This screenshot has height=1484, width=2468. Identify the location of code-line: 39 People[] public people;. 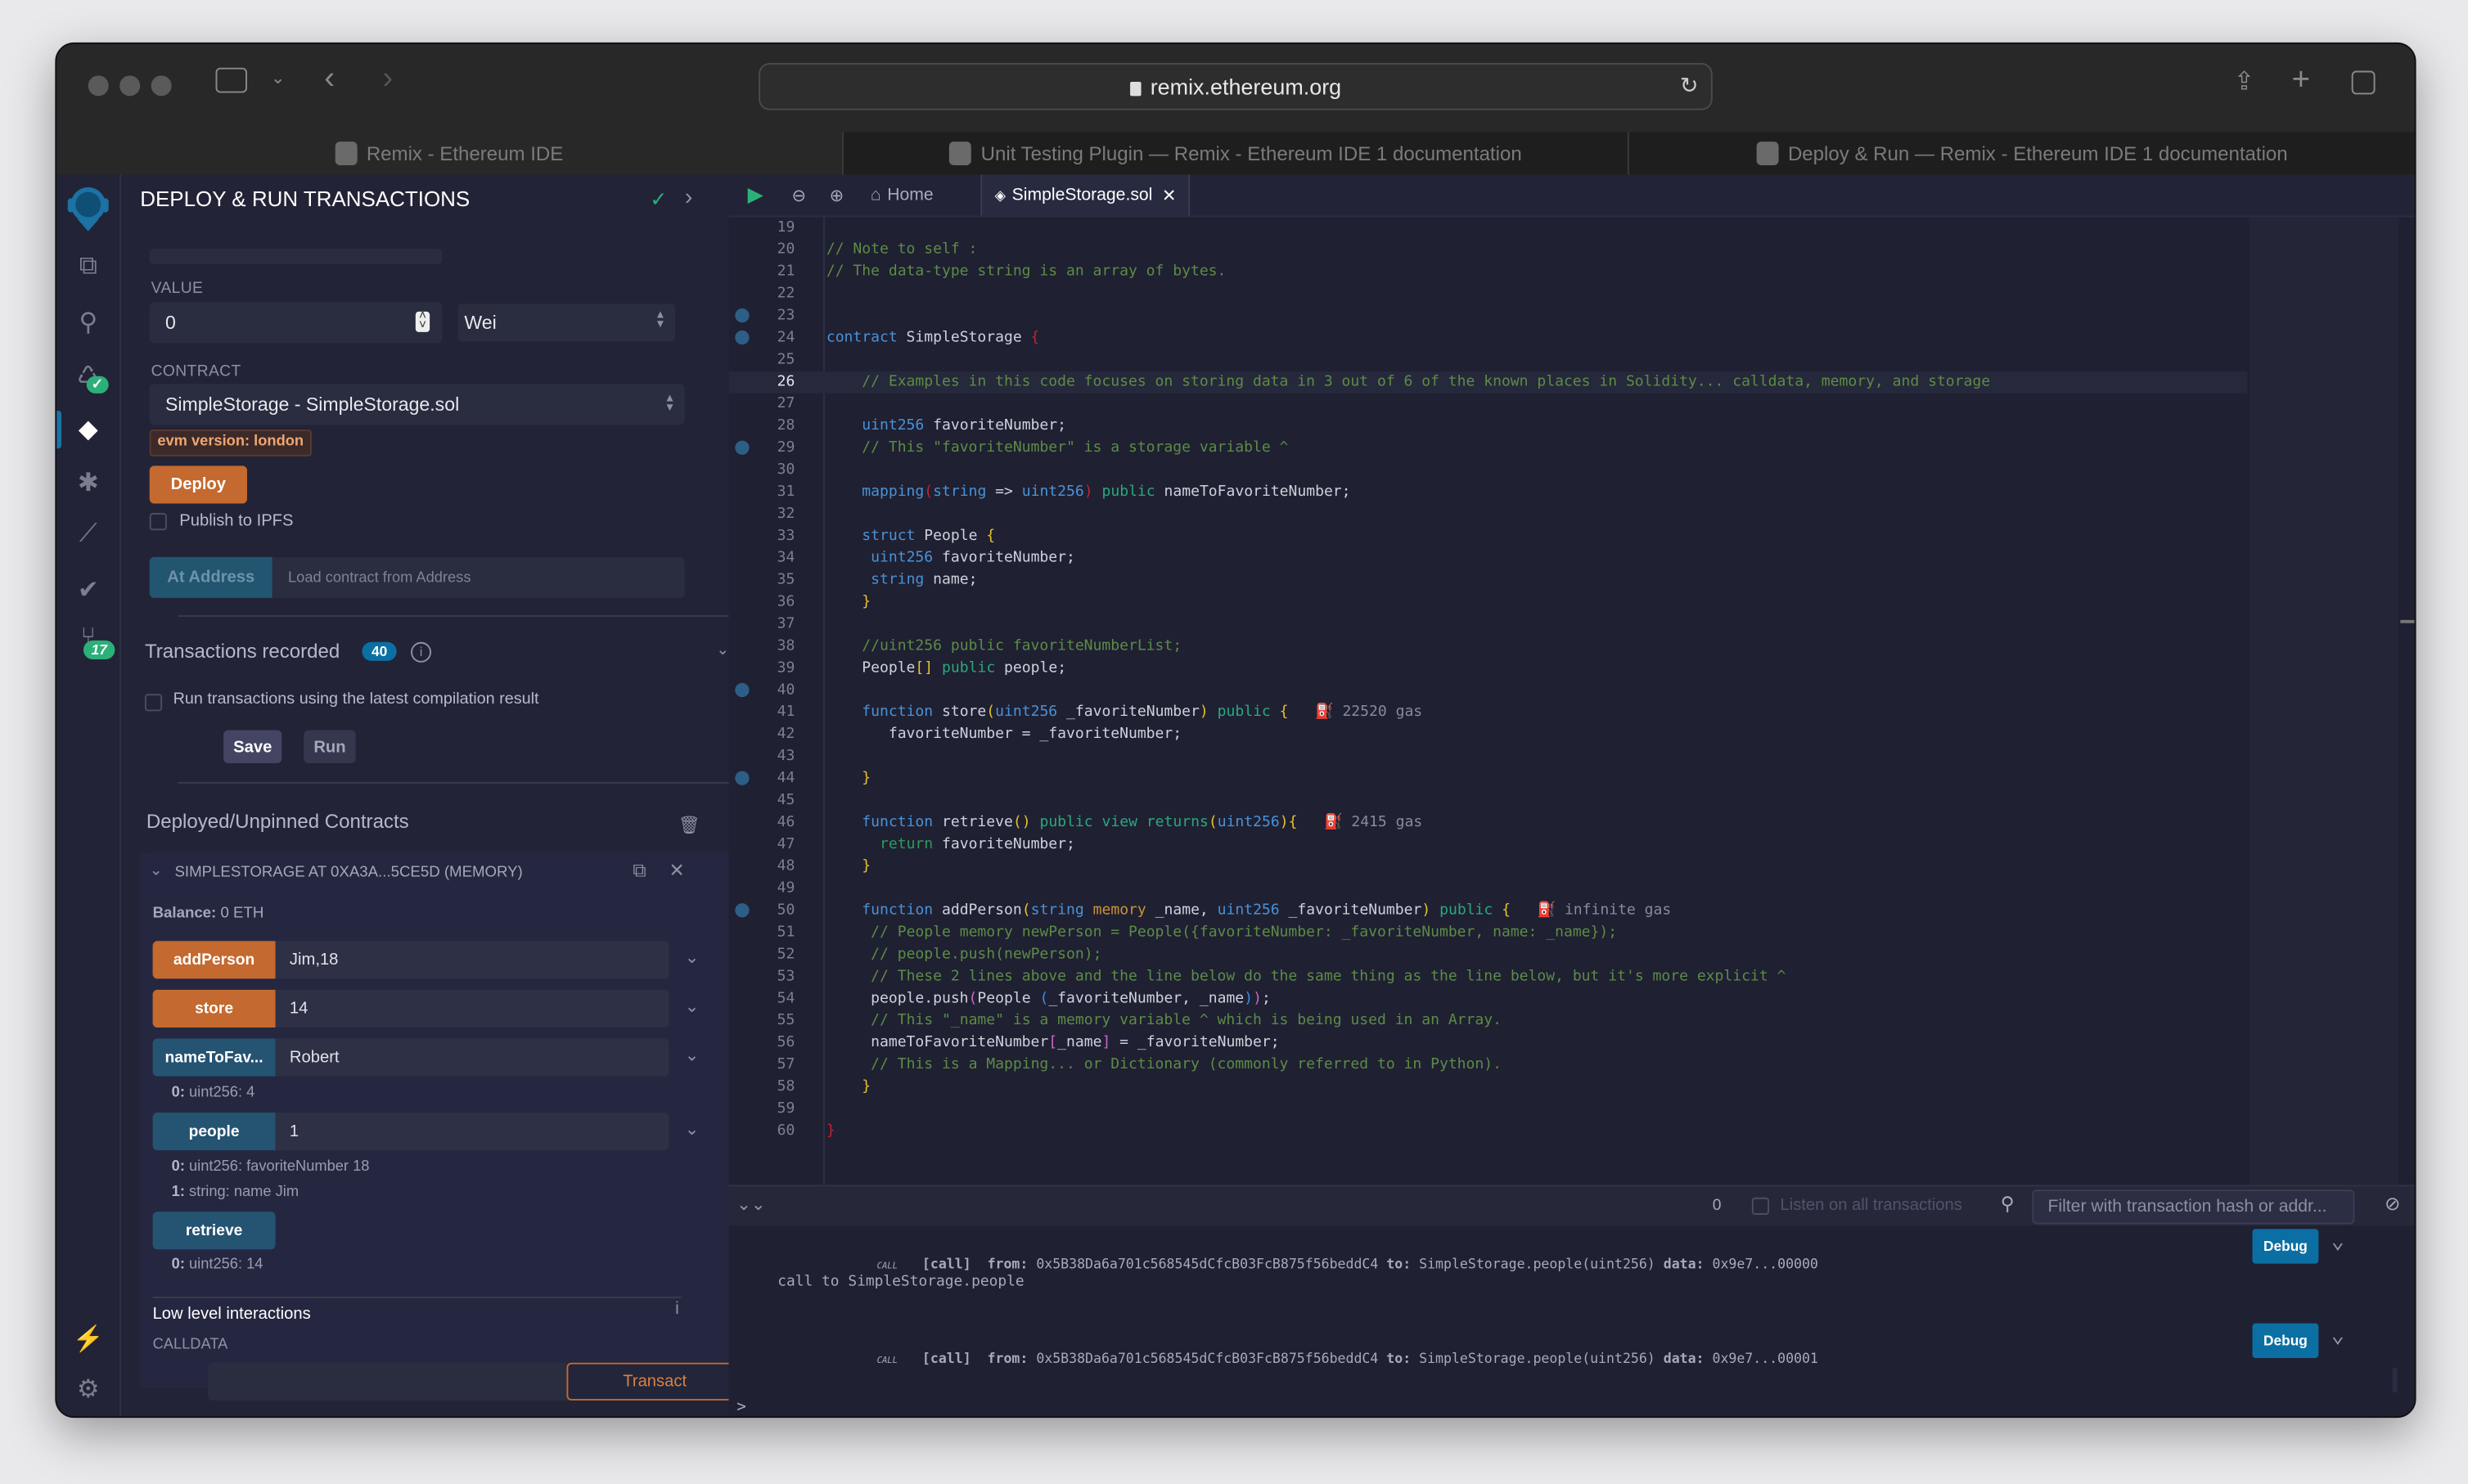
(1488, 669).